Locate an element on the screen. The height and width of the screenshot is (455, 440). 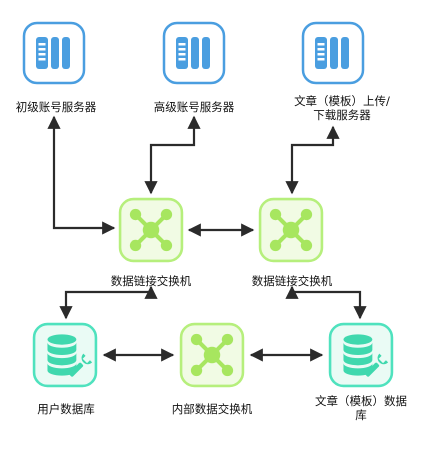
link-switch-1-to-user-db is located at coordinates (108, 302).